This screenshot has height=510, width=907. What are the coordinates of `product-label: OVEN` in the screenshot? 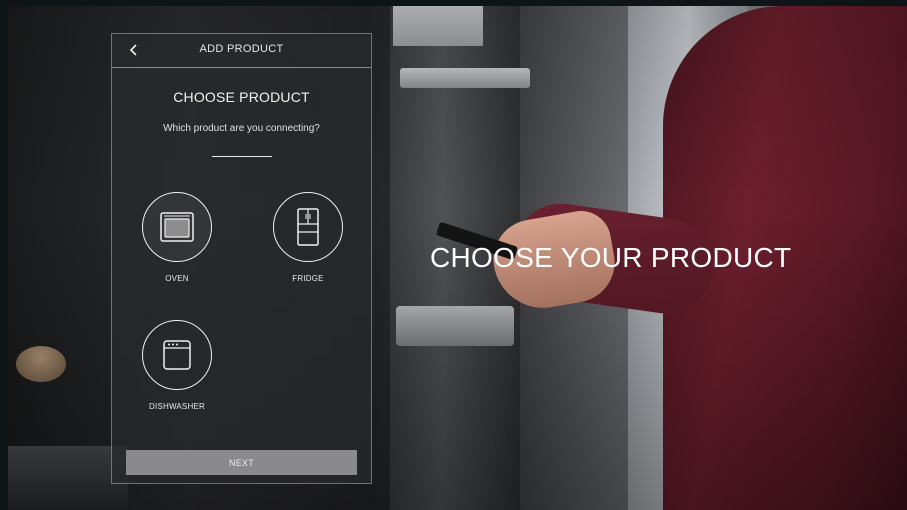 It's located at (177, 278).